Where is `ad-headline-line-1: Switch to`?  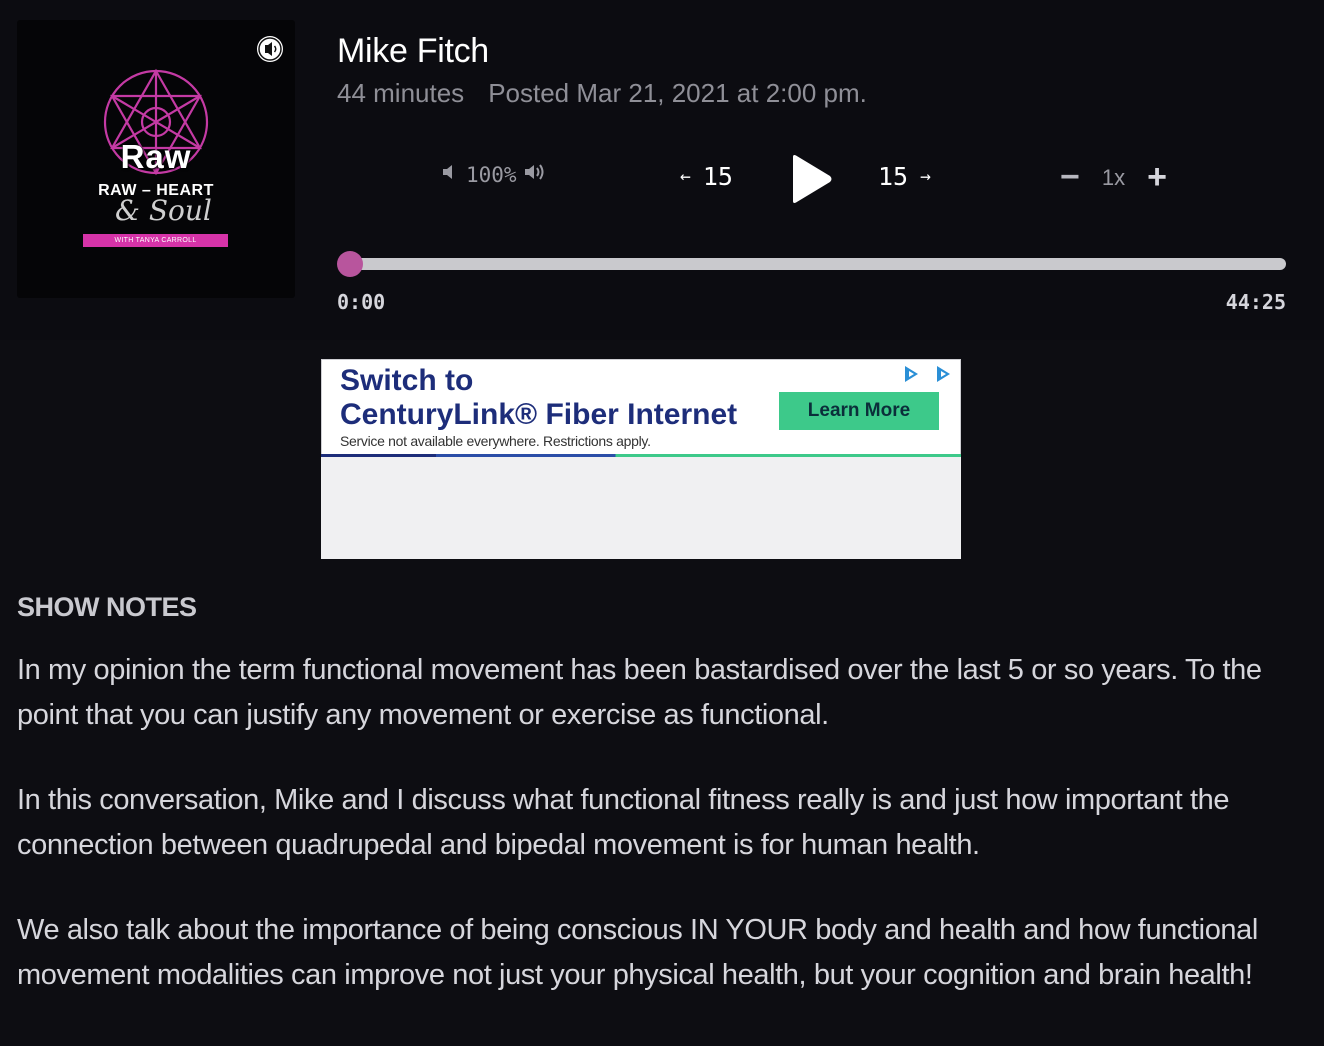
ad-headline-line-1: Switch to is located at coordinates (407, 380).